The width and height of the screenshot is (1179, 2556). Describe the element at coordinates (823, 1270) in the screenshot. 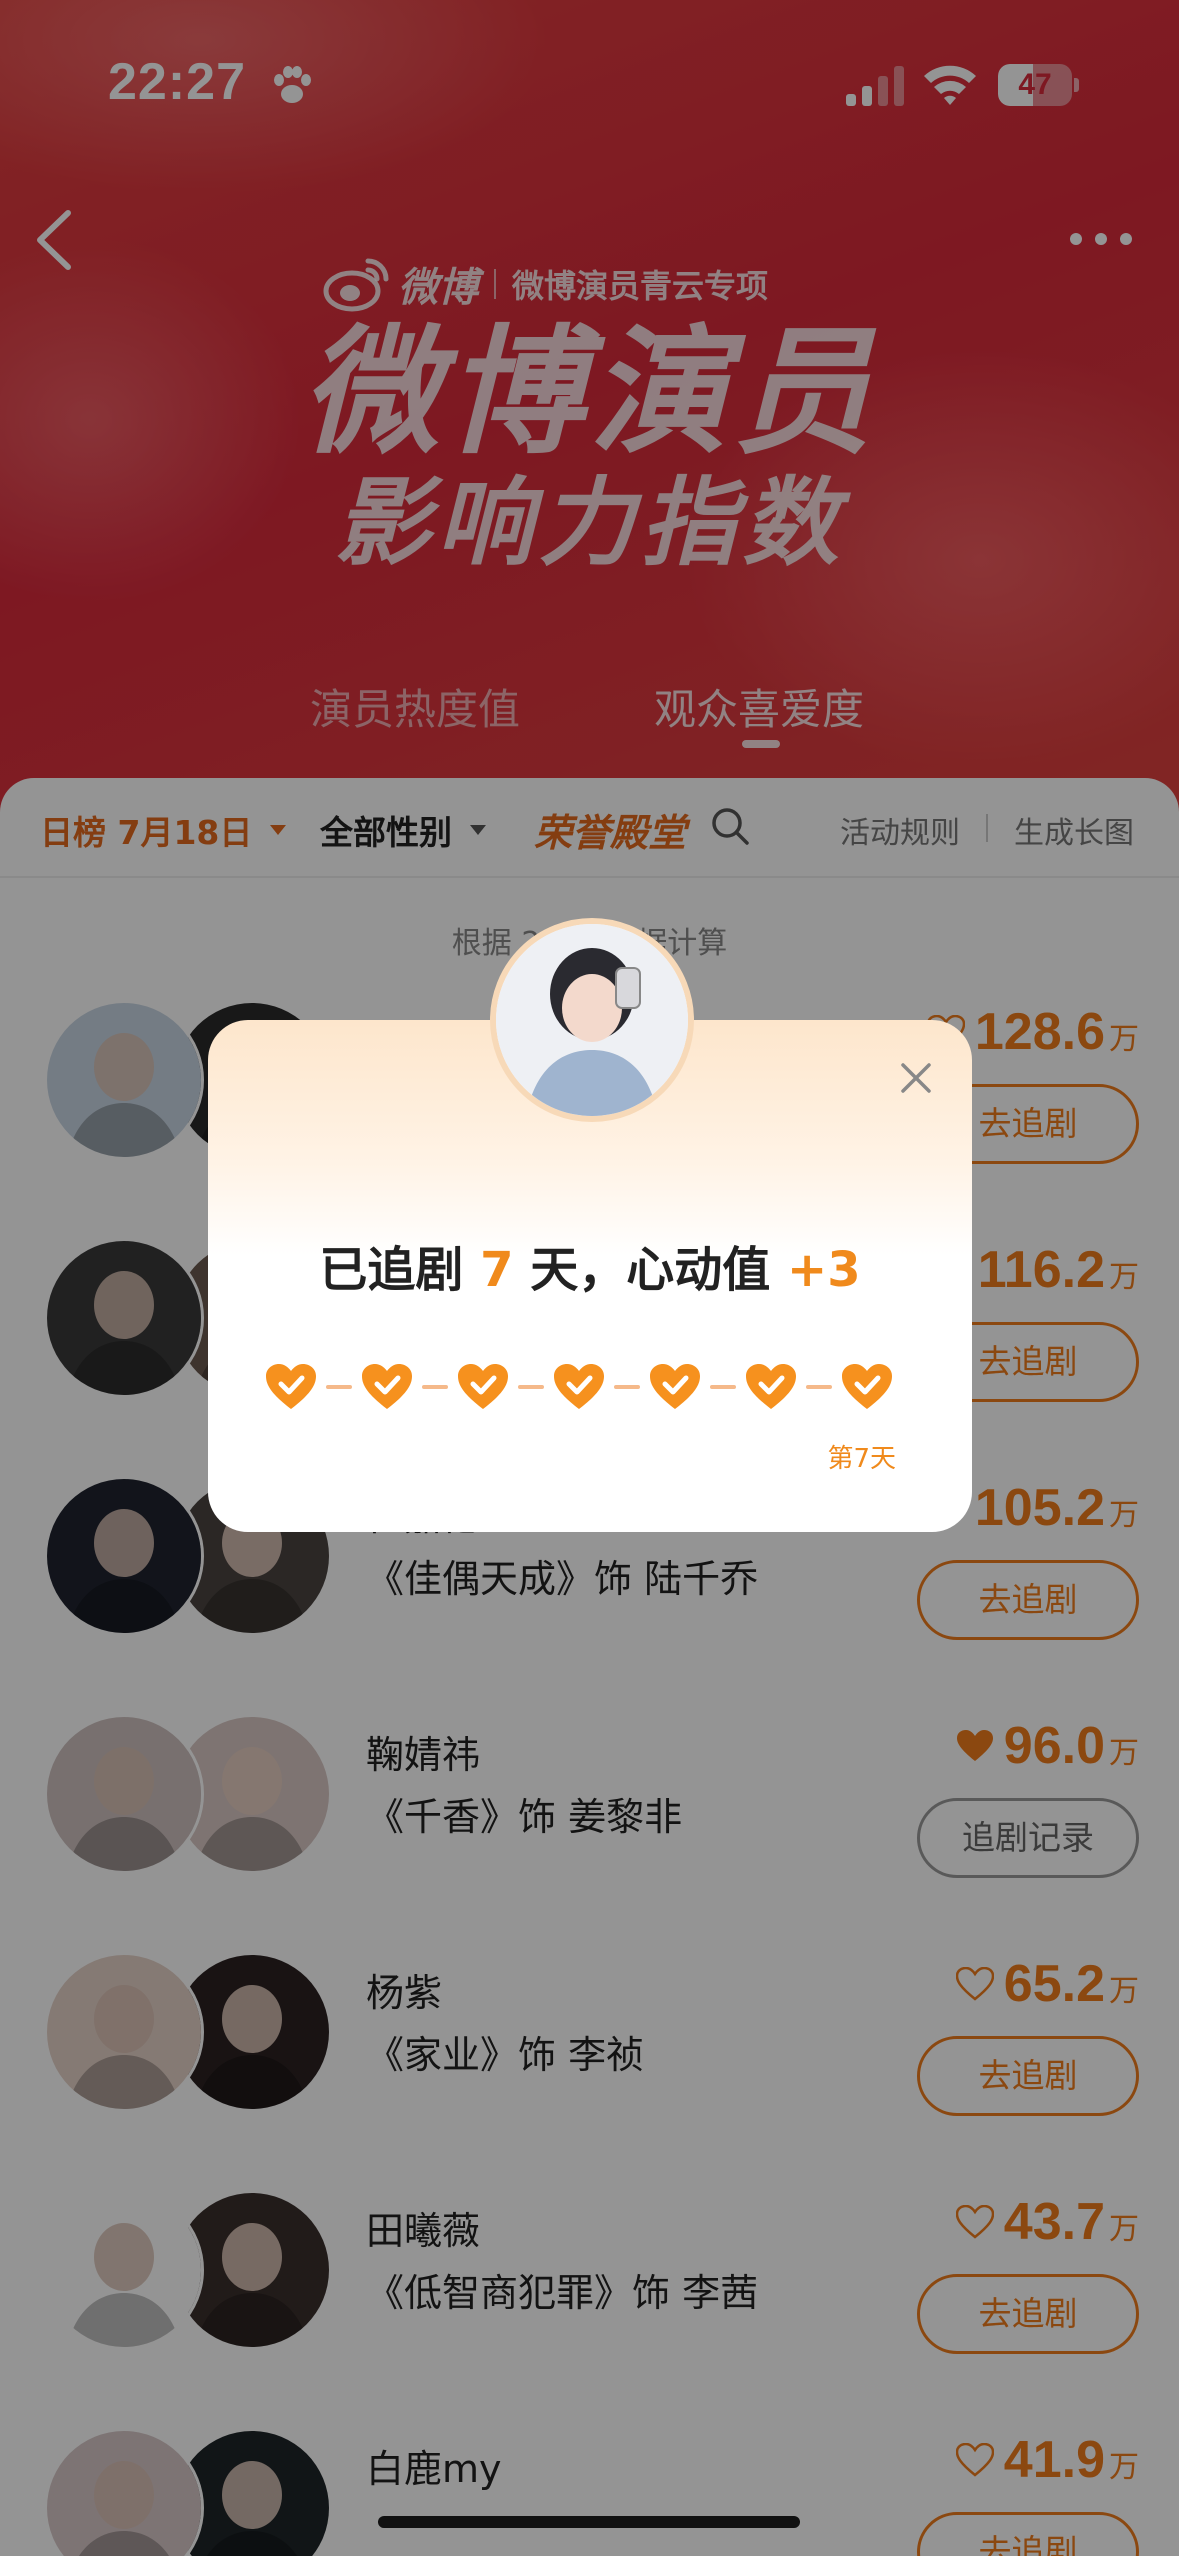

I see `checkin-points: +3` at that location.